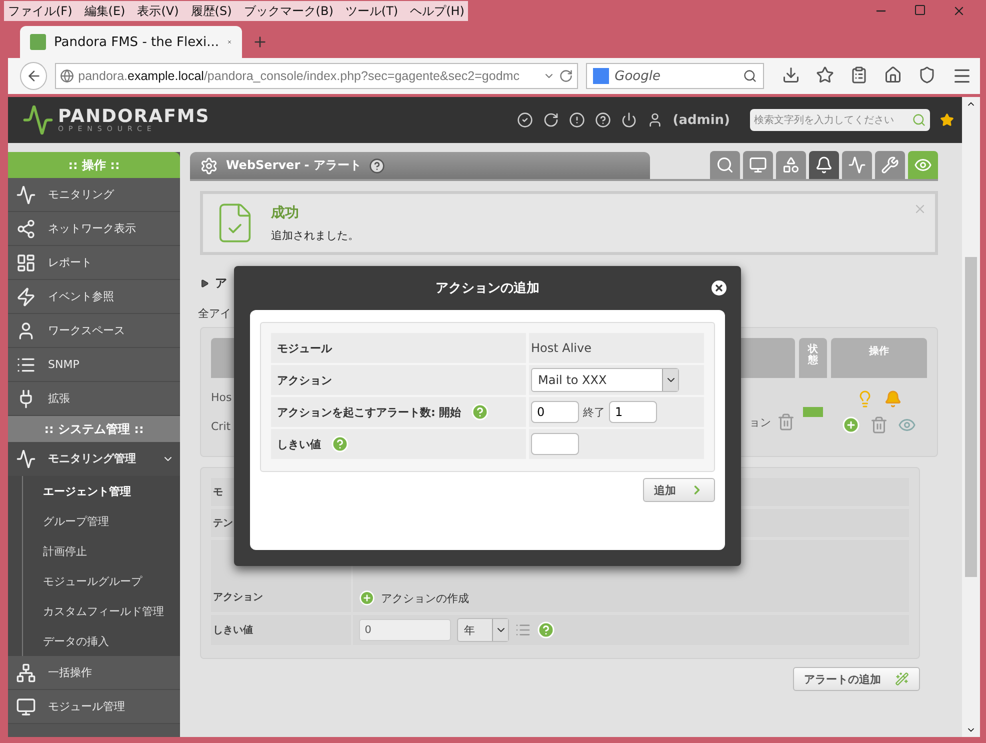  Describe the element at coordinates (315, 235) in the screenshot. I see `notice-message: 追加されました。` at that location.